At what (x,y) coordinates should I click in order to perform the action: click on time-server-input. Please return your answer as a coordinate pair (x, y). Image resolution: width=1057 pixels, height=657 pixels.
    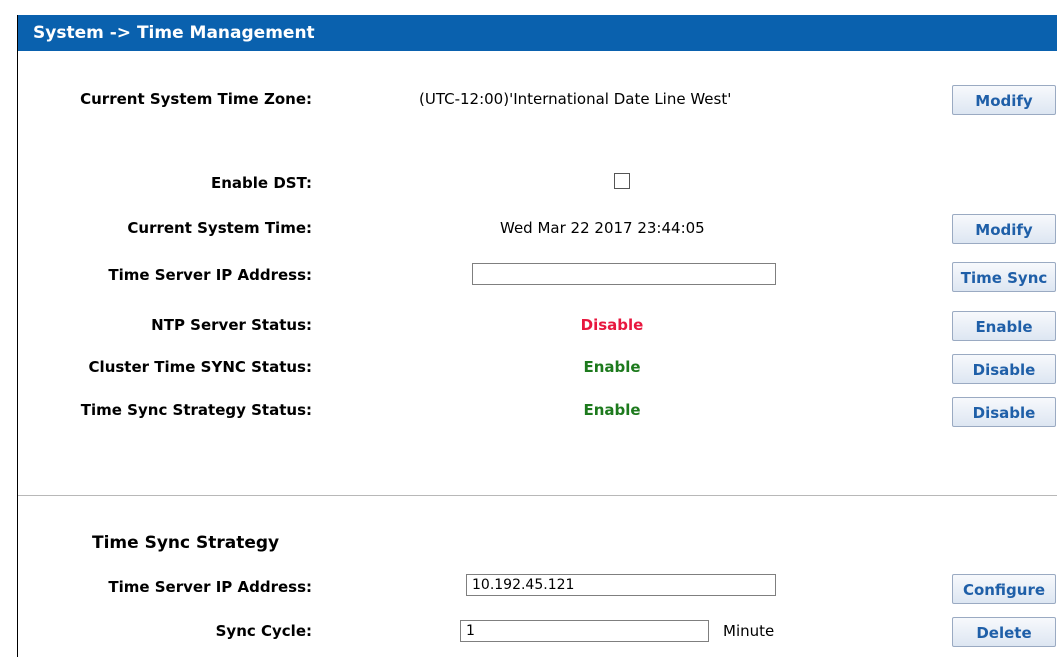
    Looking at the image, I should click on (624, 274).